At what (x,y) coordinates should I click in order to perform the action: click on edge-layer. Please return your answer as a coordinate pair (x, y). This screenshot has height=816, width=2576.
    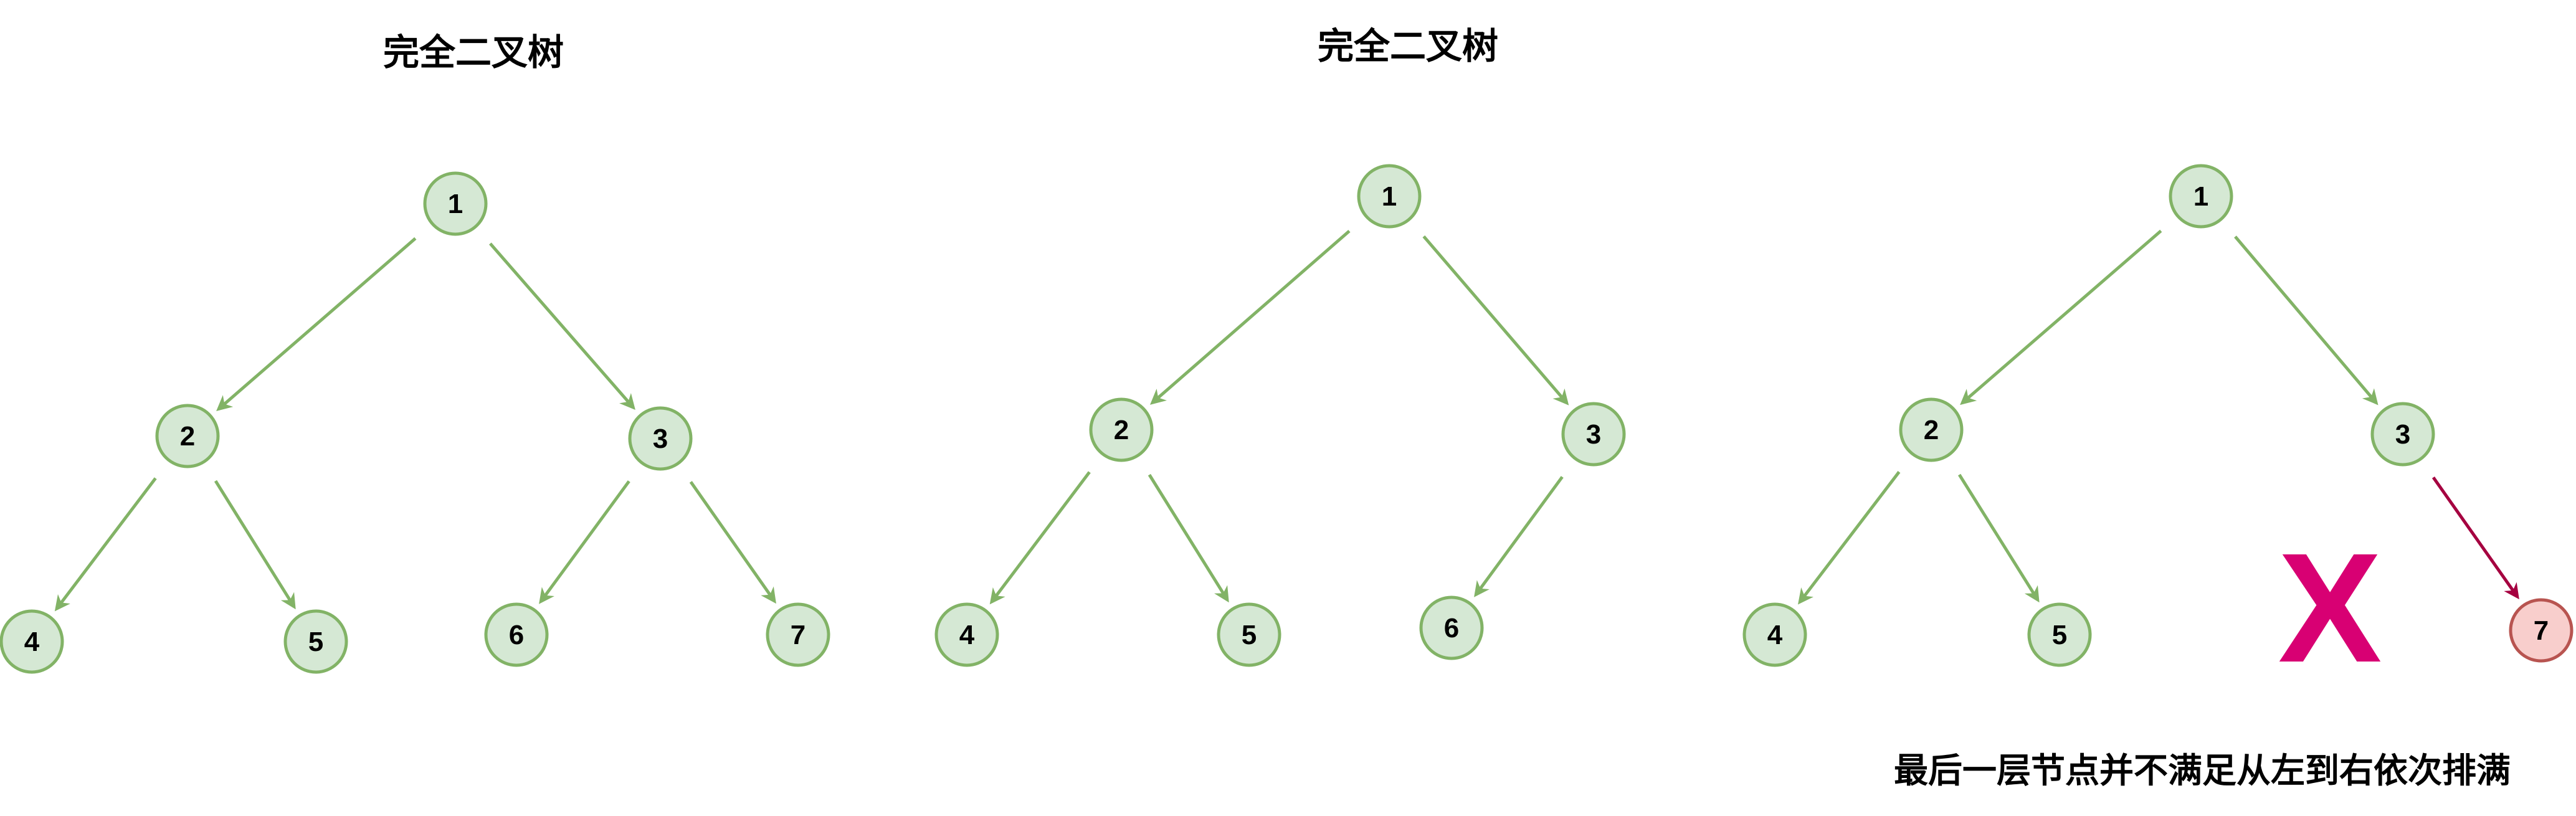
    Looking at the image, I should click on (1279, 417).